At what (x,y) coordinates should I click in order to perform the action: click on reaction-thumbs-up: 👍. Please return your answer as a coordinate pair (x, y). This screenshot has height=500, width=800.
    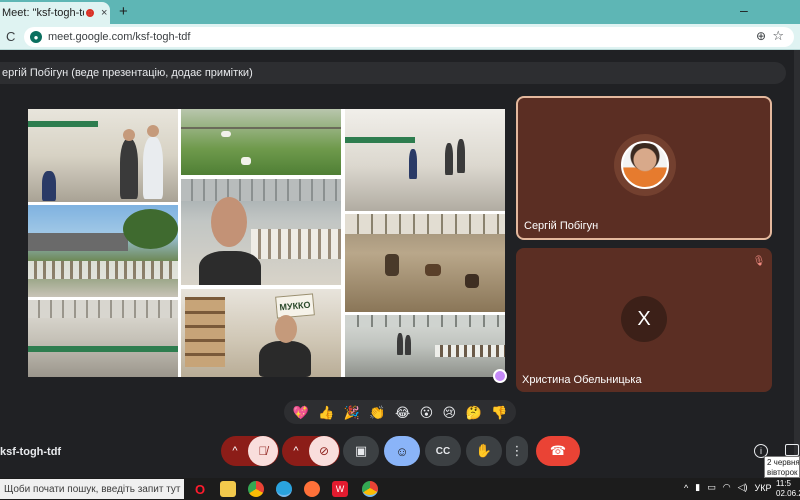
    Looking at the image, I should click on (326, 412).